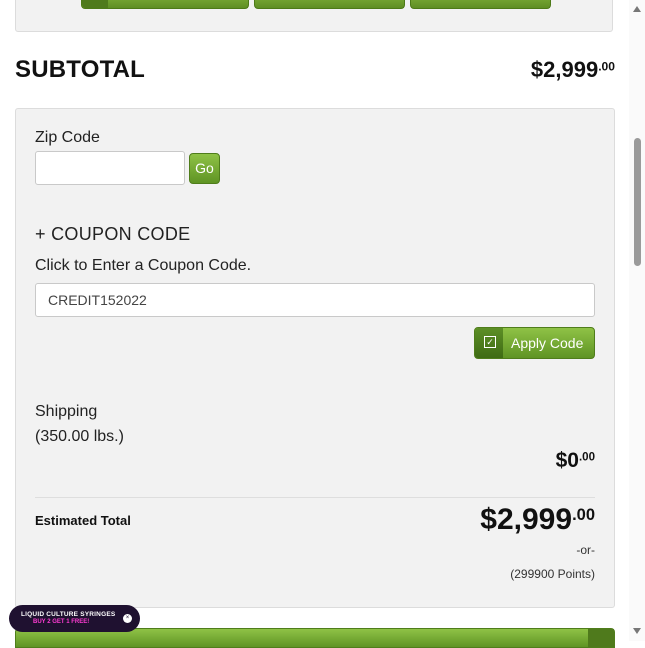 The width and height of the screenshot is (645, 648). What do you see at coordinates (95, 4) in the screenshot?
I see `top-button-1-icon` at bounding box center [95, 4].